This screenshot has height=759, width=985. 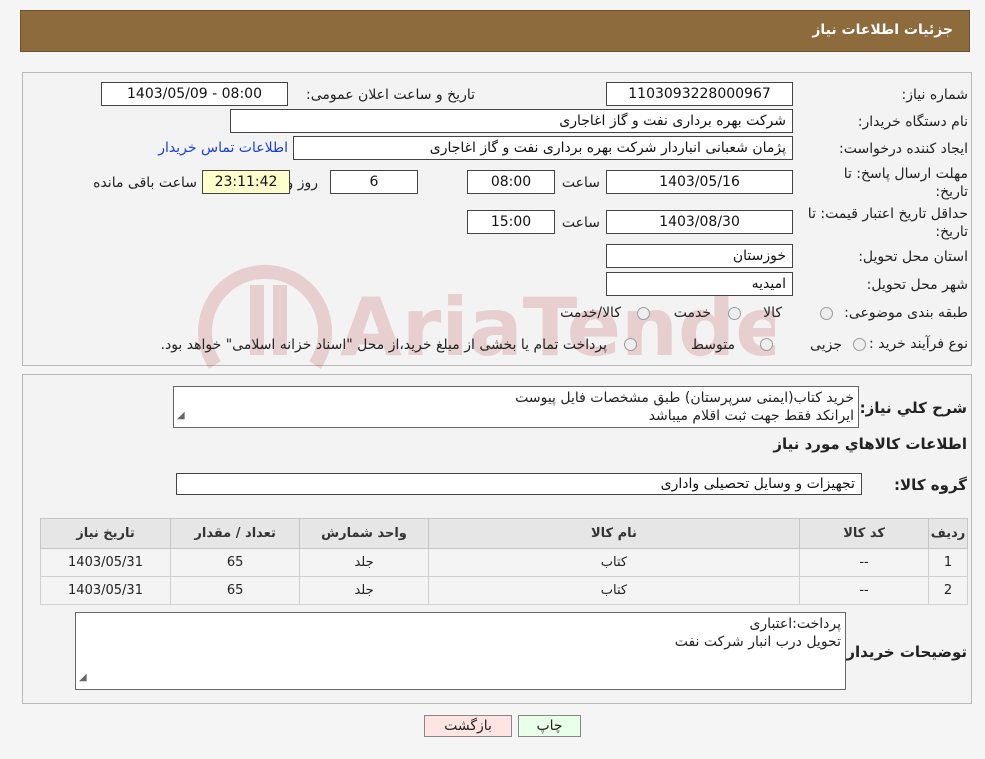 What do you see at coordinates (511, 182) in the screenshot?
I see `deadline-time-field: 08:00` at bounding box center [511, 182].